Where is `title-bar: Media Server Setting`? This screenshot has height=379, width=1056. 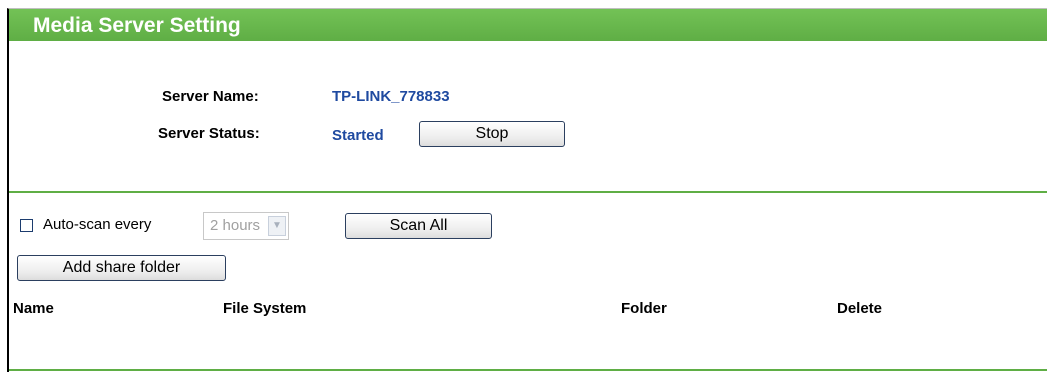 title-bar: Media Server Setting is located at coordinates (528, 25).